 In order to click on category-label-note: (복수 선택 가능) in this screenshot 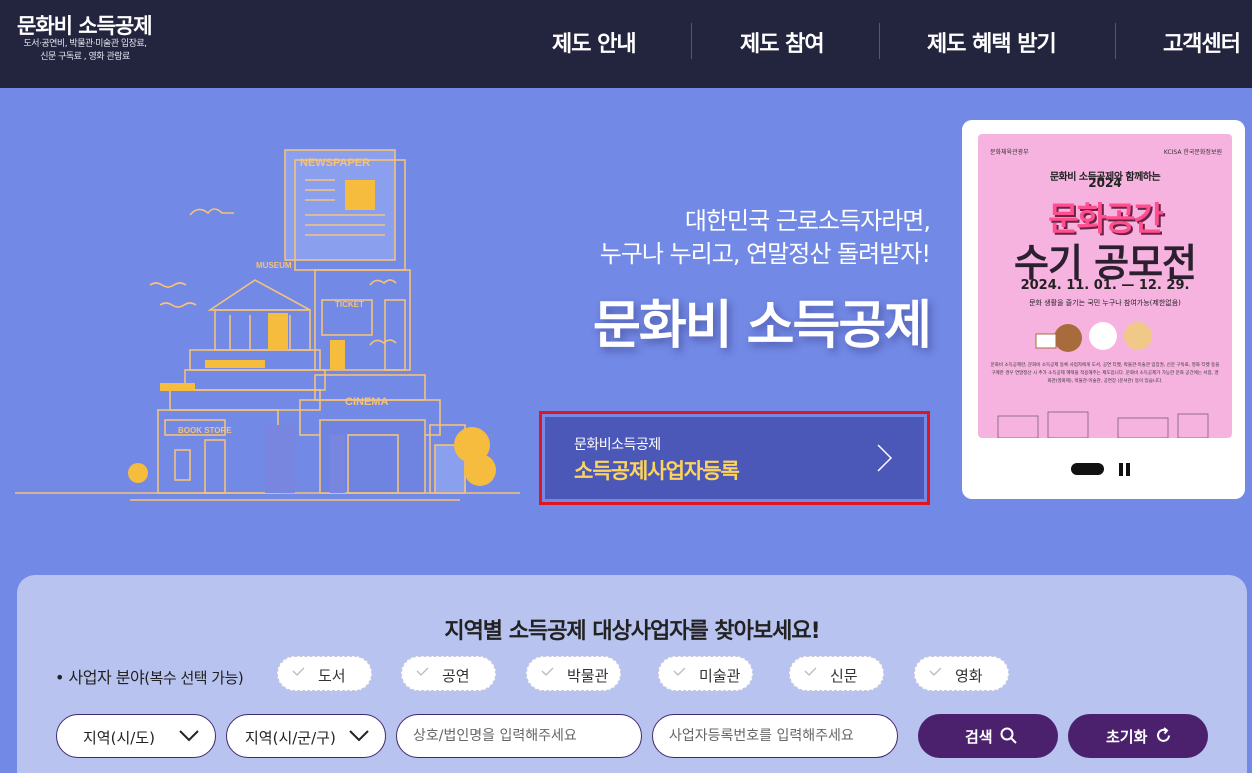, I will do `click(194, 678)`.